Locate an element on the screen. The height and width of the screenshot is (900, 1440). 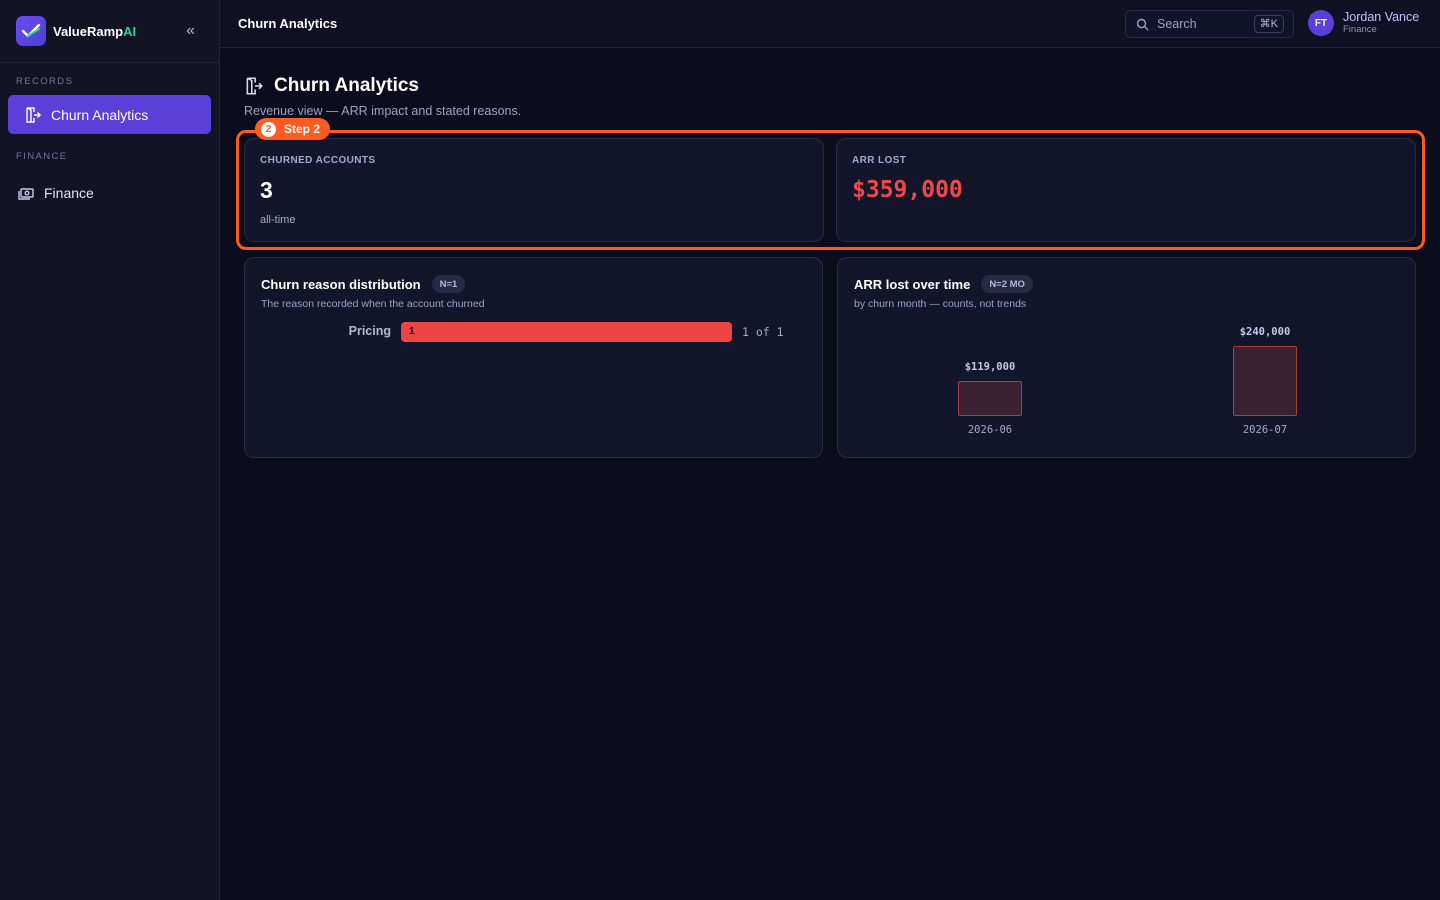
collapse-sidebar-icon: « is located at coordinates (190, 31).